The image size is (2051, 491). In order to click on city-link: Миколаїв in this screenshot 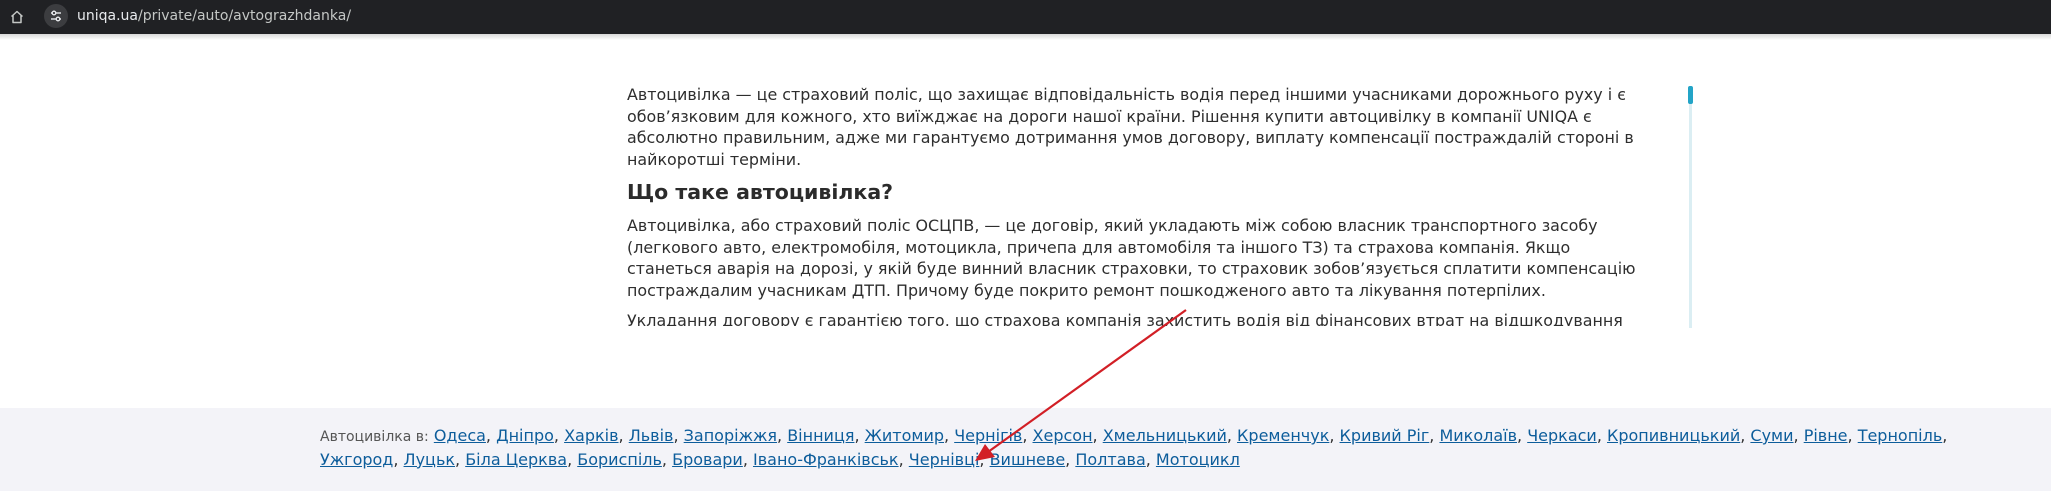, I will do `click(1478, 435)`.